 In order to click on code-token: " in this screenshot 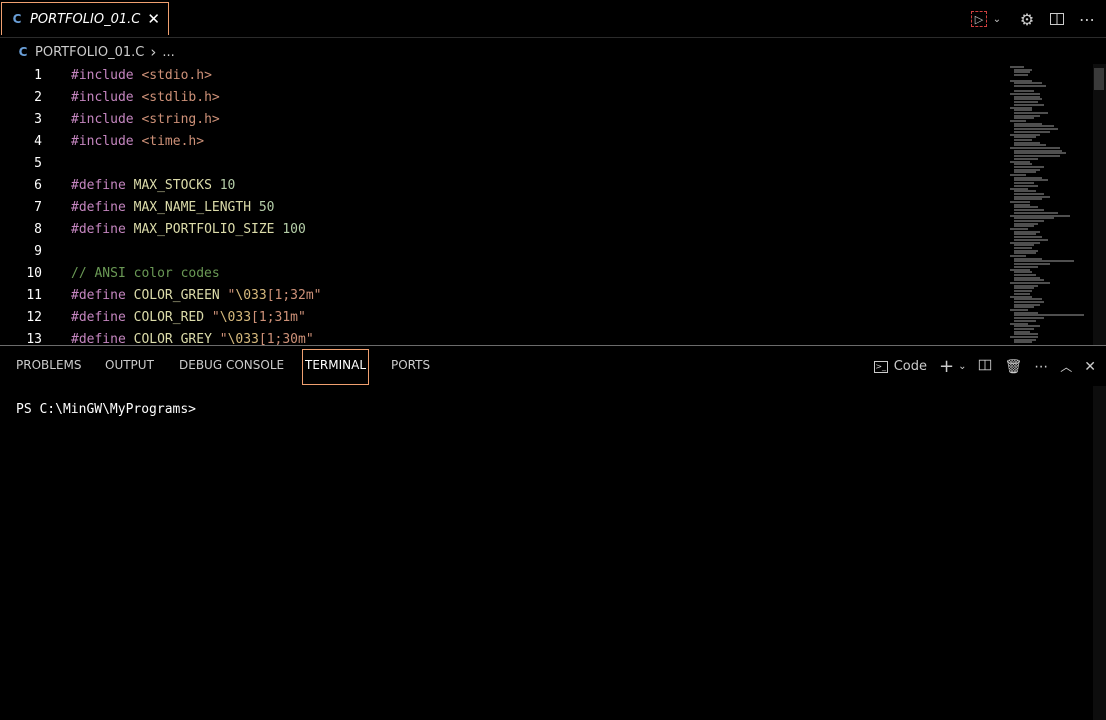, I will do `click(215, 317)`.